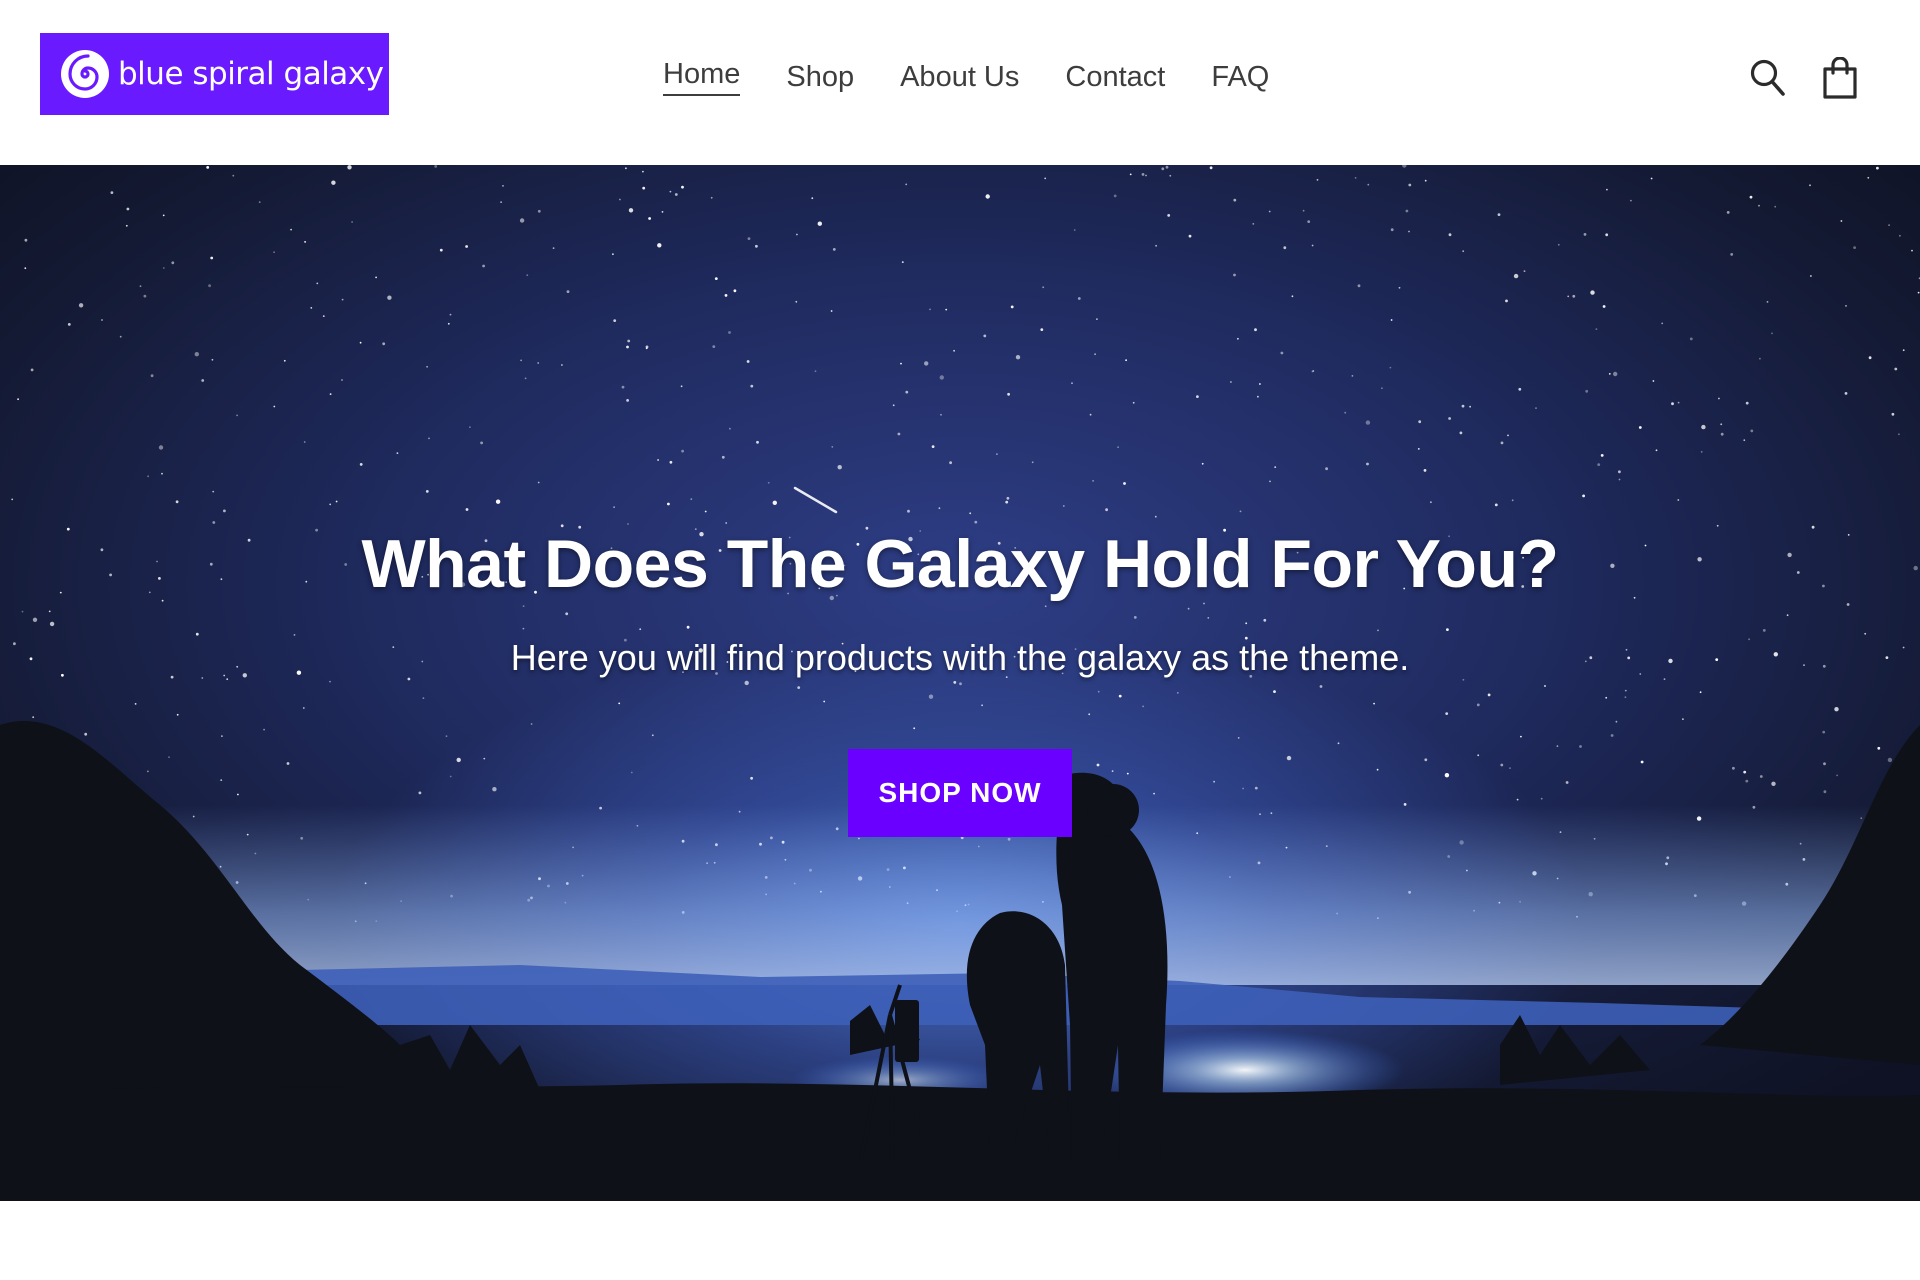 This screenshot has width=1920, height=1280. I want to click on nav-link-about-us: About Us, so click(959, 77).